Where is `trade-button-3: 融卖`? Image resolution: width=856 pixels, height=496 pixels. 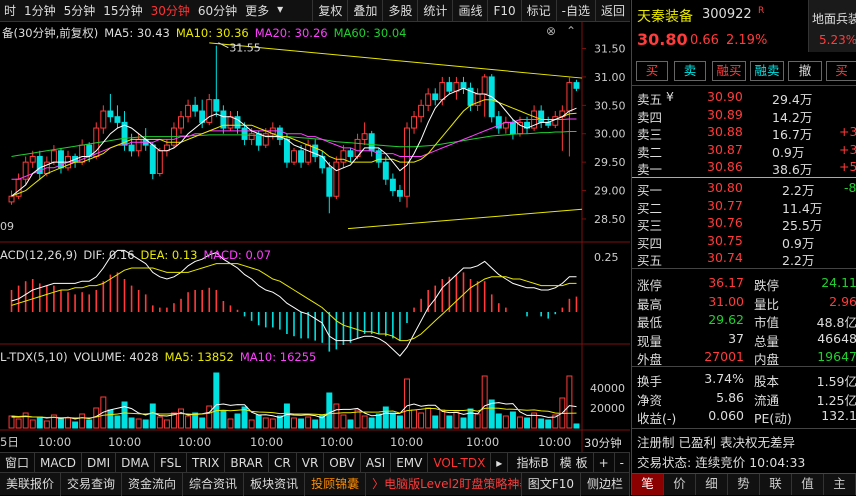 trade-button-3: 融卖 is located at coordinates (767, 71).